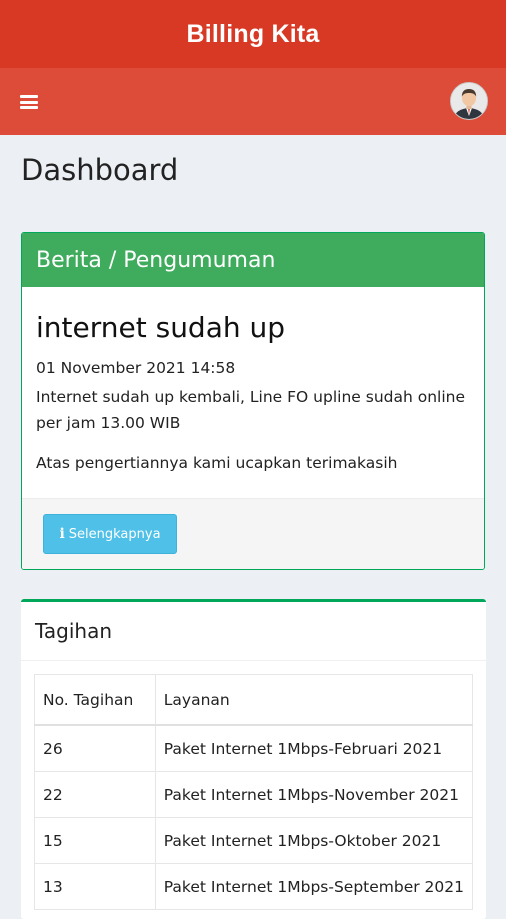  What do you see at coordinates (314, 794) in the screenshot?
I see `service-cell: Paket Internet 1Mbps-November 2021` at bounding box center [314, 794].